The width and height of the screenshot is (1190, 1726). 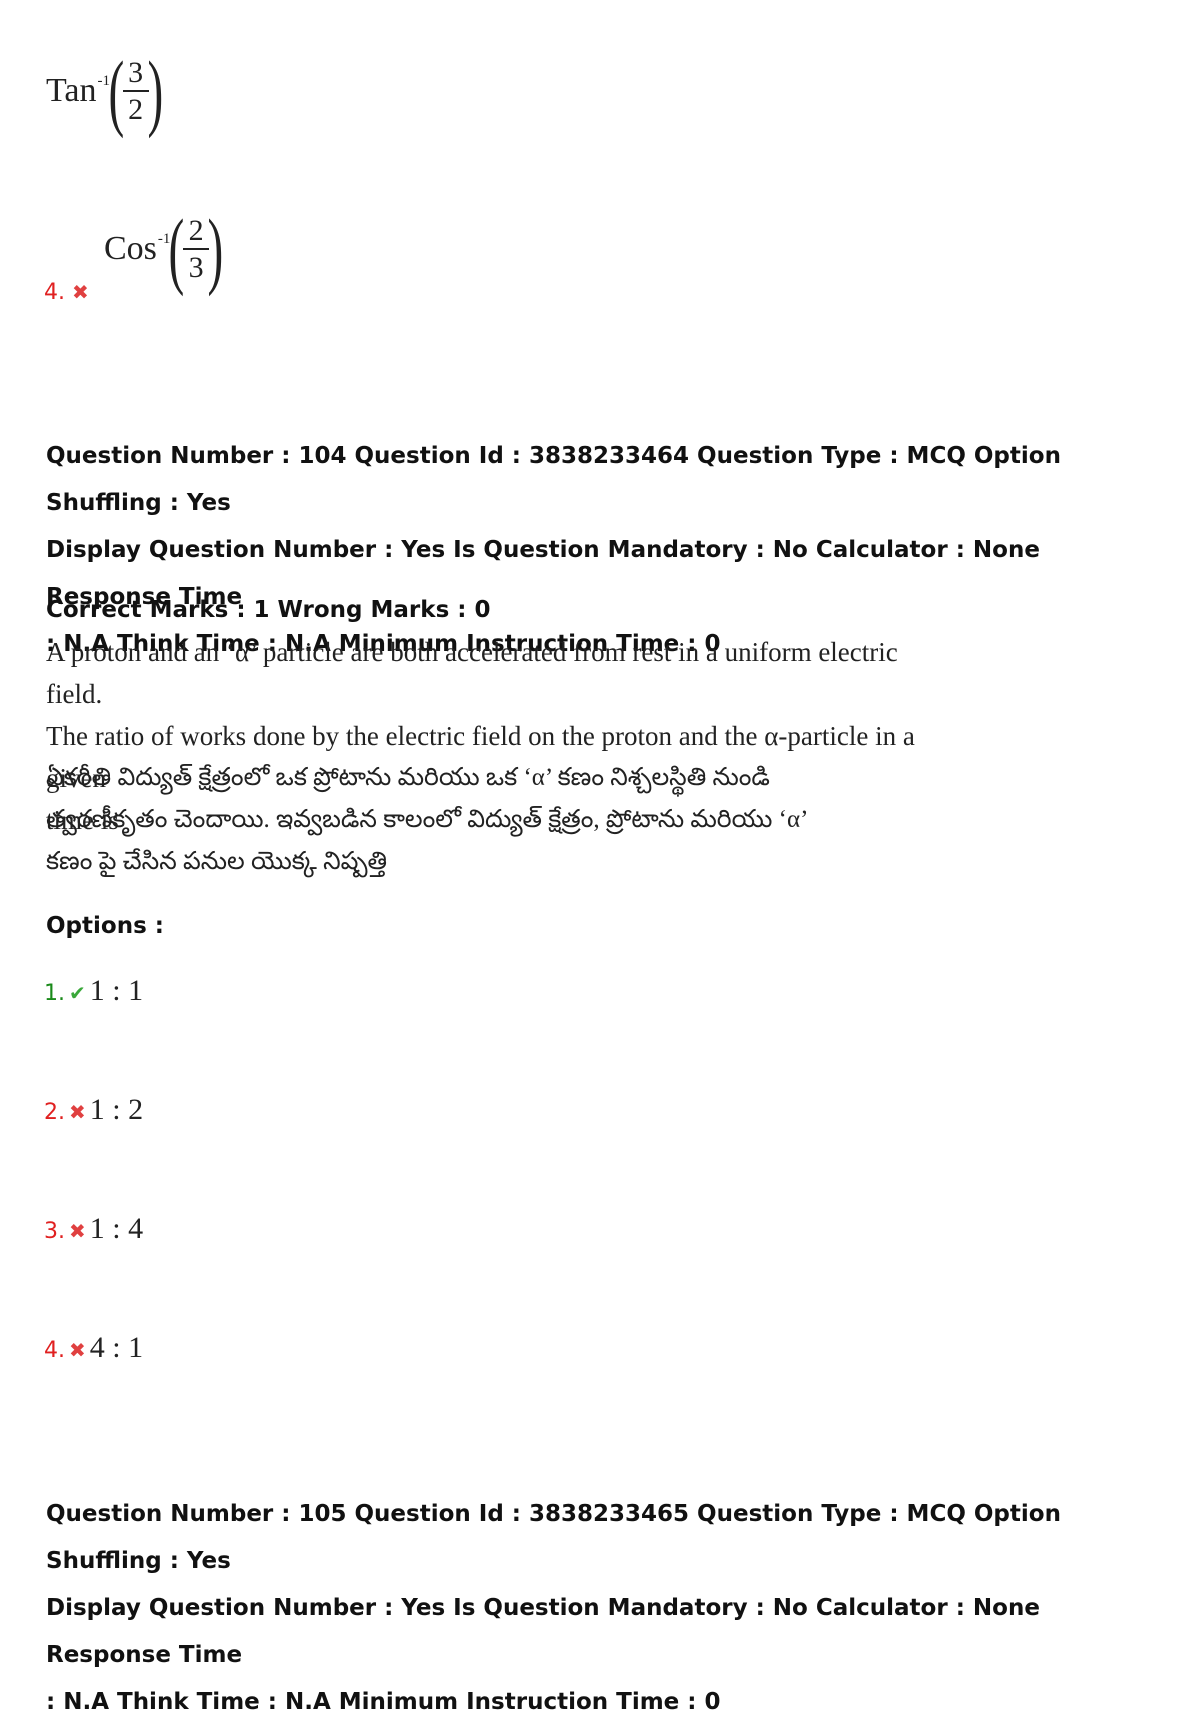 I want to click on option-number: 3., so click(x=54, y=1231).